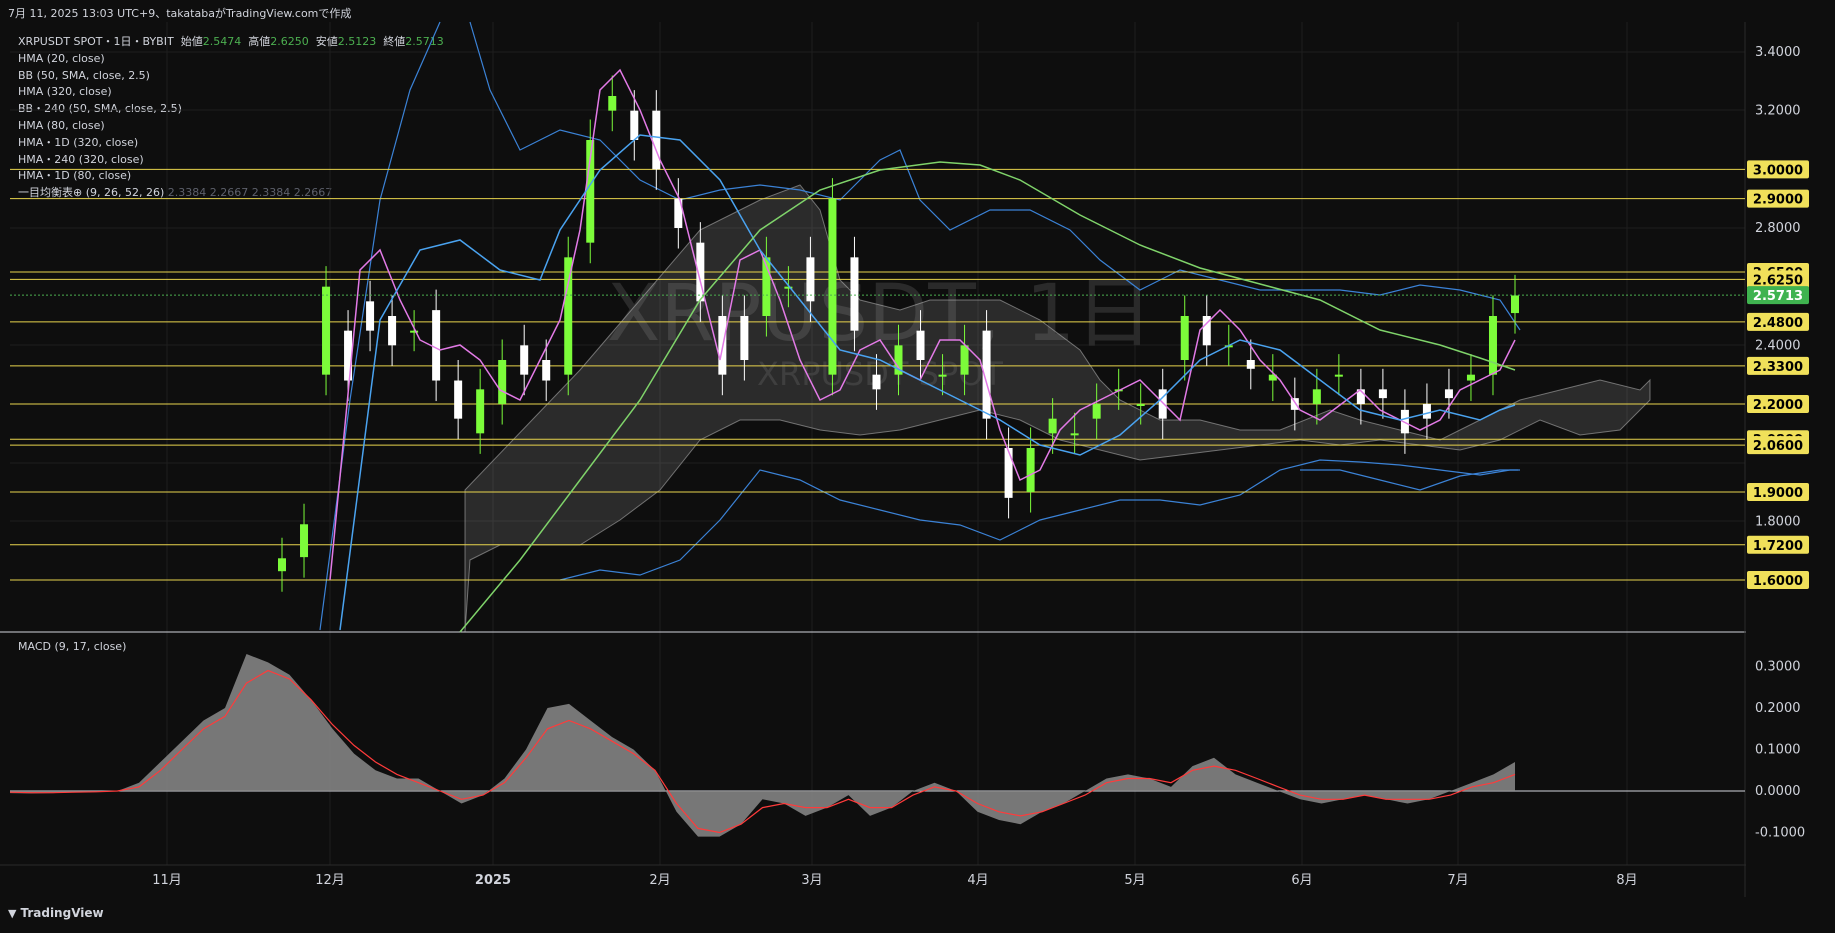  What do you see at coordinates (1778, 791) in the screenshot?
I see `macd-tick-label: 0.0000` at bounding box center [1778, 791].